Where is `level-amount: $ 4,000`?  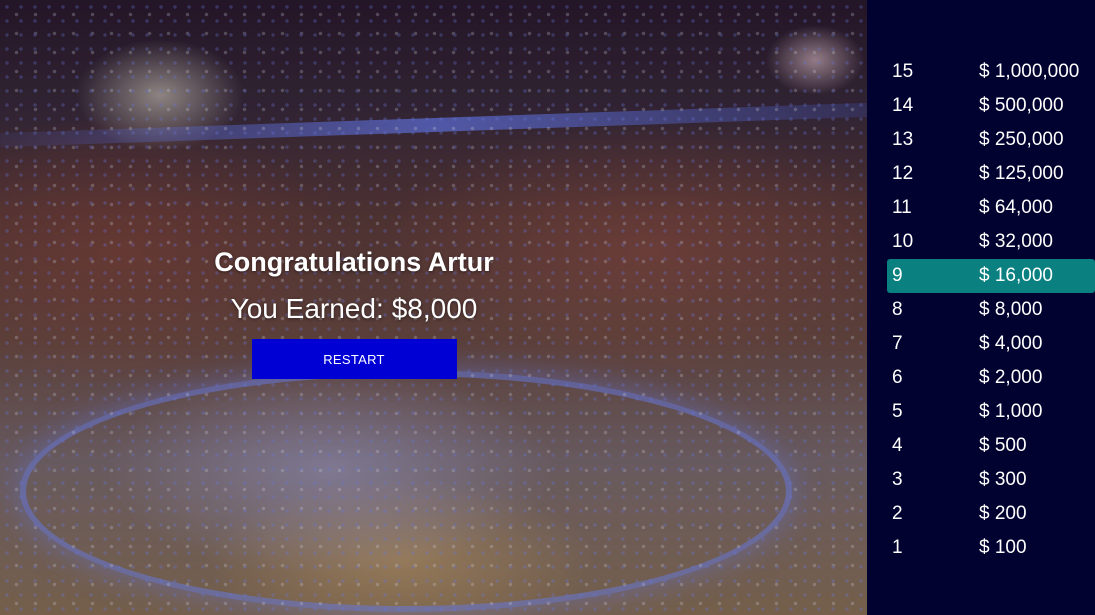 level-amount: $ 4,000 is located at coordinates (1011, 343).